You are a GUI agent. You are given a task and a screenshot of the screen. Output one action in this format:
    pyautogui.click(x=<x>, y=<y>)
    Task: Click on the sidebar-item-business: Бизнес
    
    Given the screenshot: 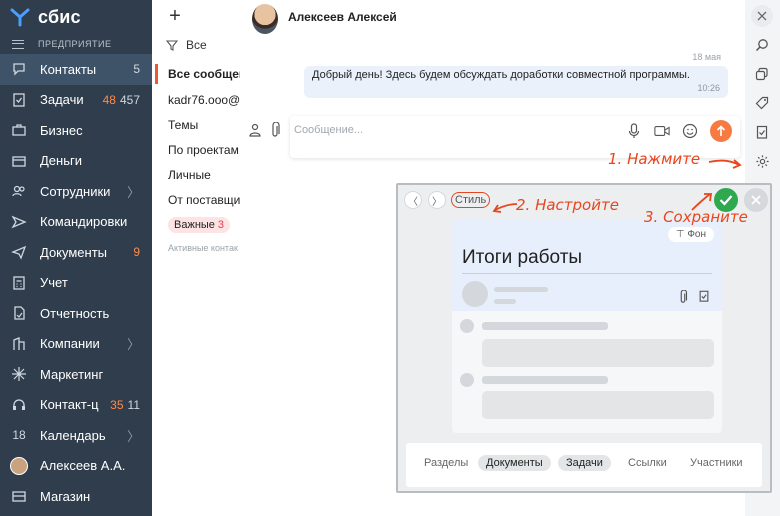 What is the action you would take?
    pyautogui.click(x=76, y=130)
    